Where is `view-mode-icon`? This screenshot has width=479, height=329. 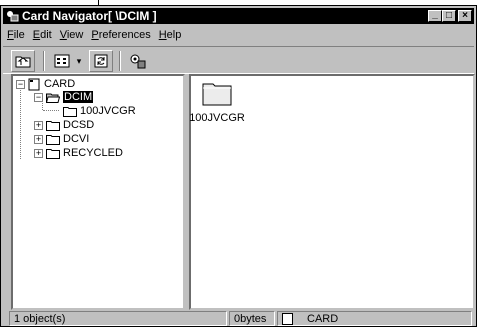 view-mode-icon is located at coordinates (62, 61).